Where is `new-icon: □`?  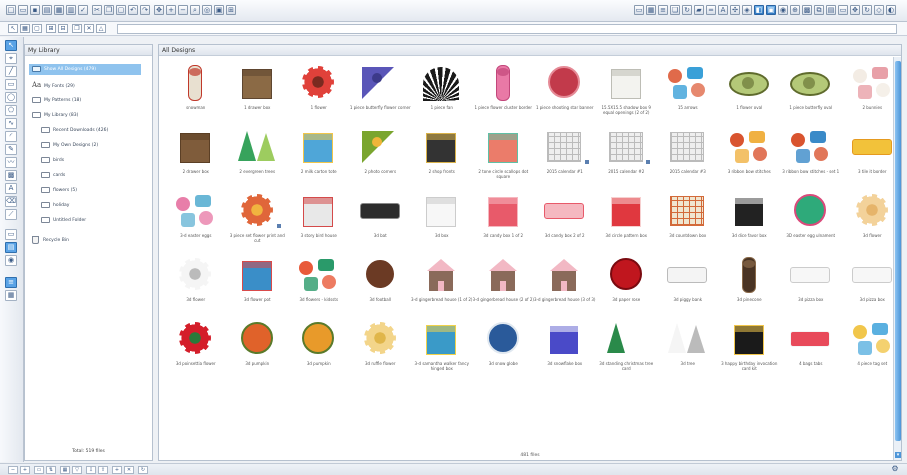 new-icon: □ is located at coordinates (11, 10).